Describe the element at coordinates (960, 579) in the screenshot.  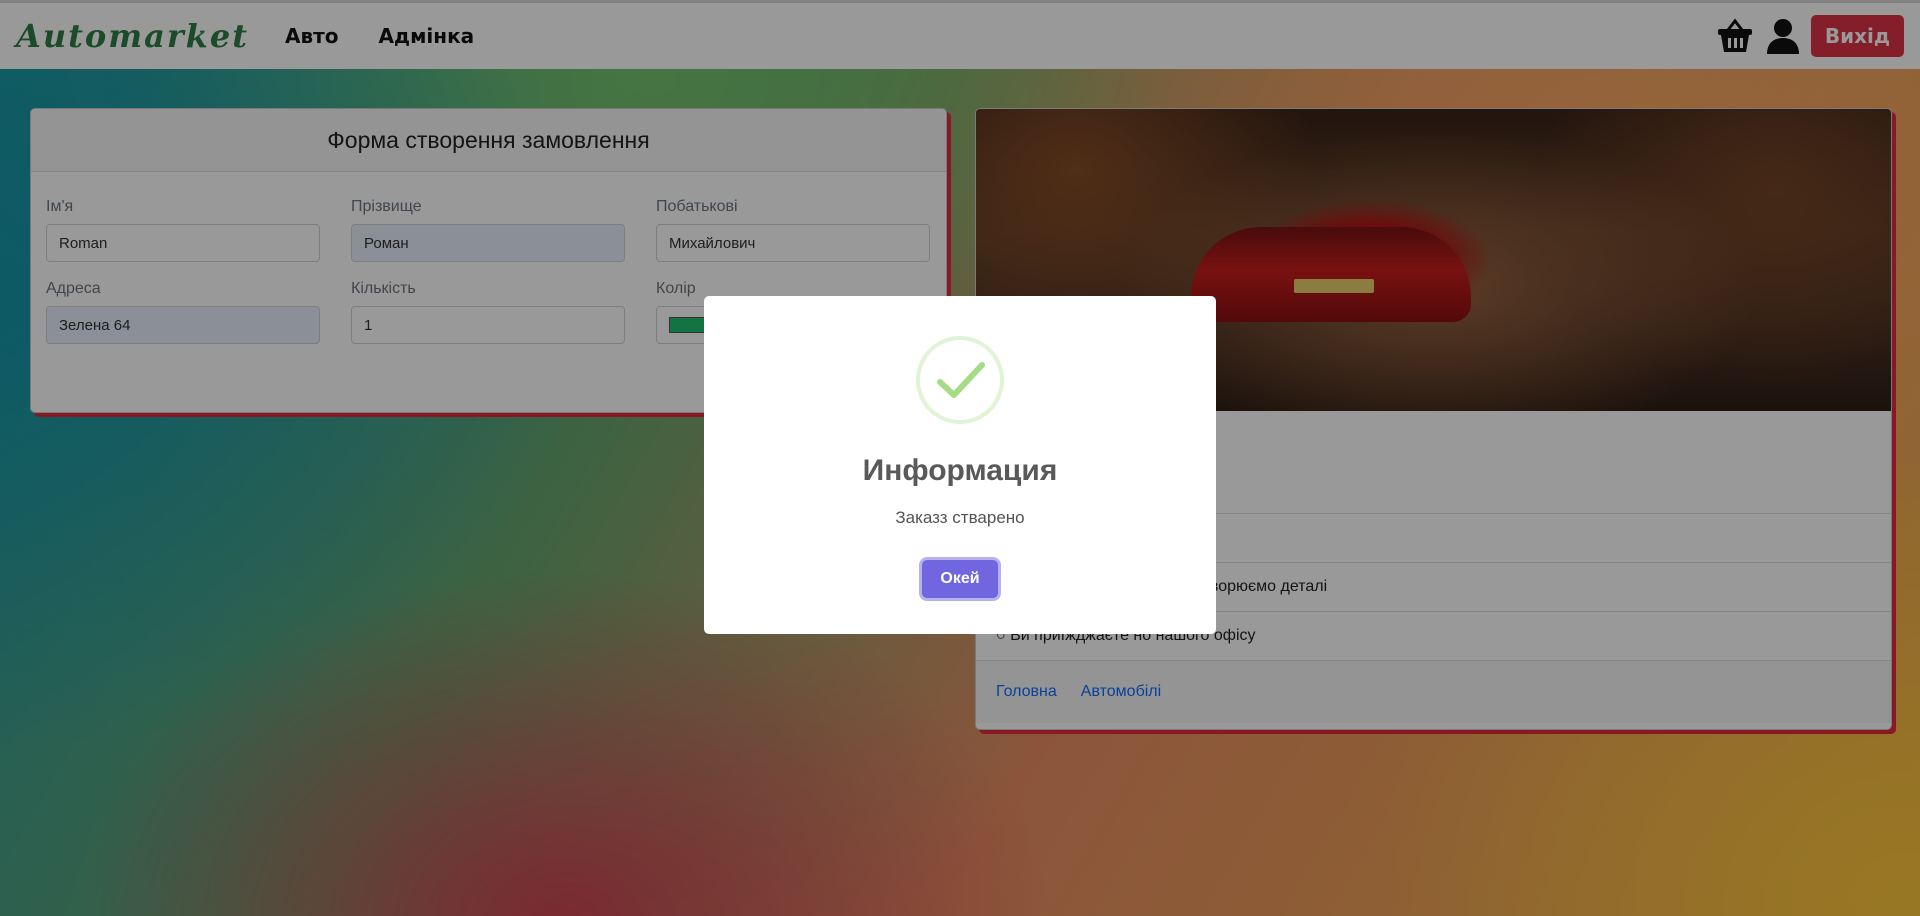
I see `ok-button: Окей` at that location.